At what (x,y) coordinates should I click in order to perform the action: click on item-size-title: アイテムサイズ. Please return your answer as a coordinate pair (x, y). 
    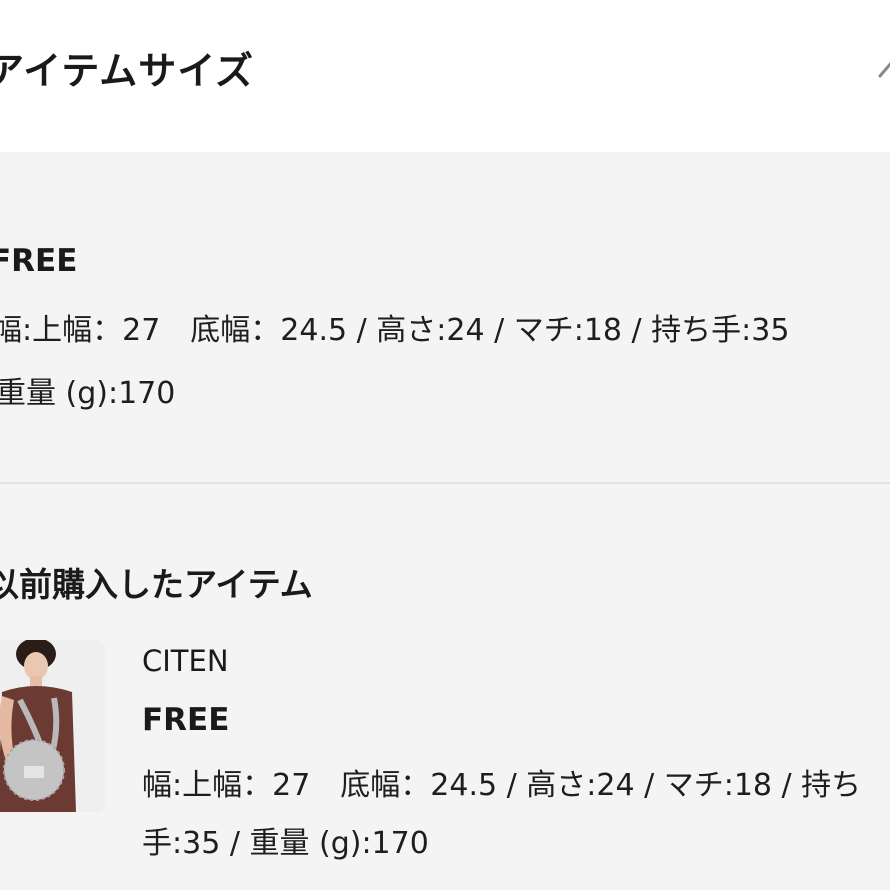
    Looking at the image, I should click on (127, 71).